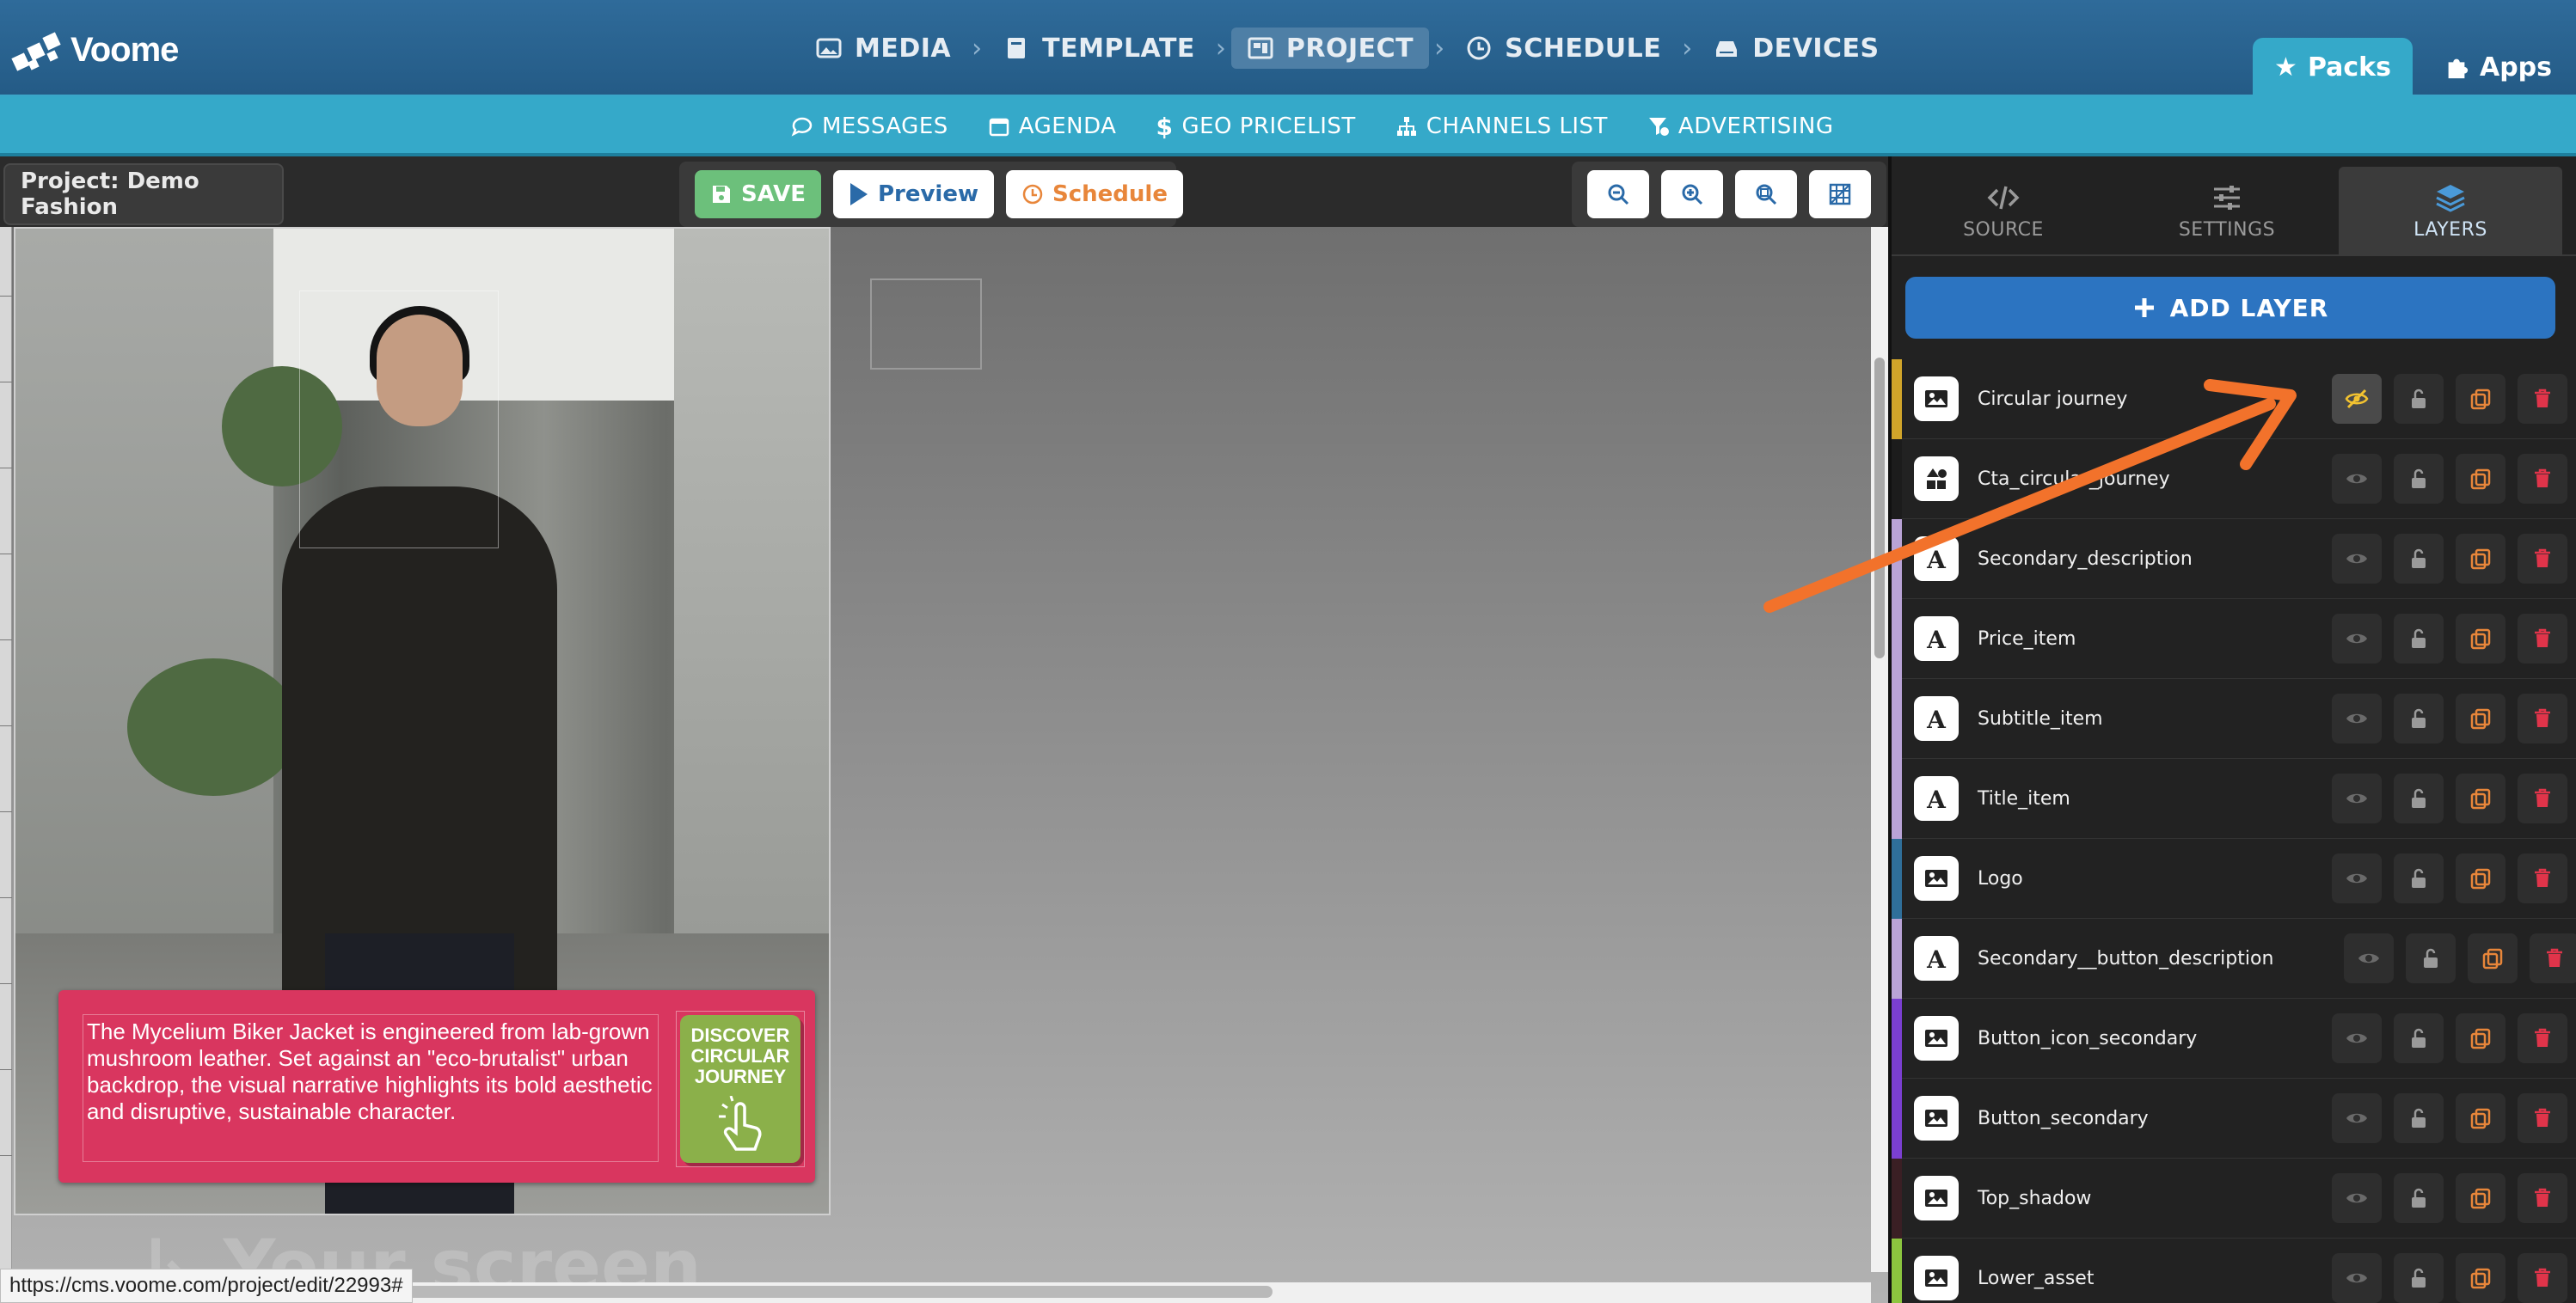 This screenshot has width=2576, height=1303. Describe the element at coordinates (399, 419) in the screenshot. I see `selection-box` at that location.